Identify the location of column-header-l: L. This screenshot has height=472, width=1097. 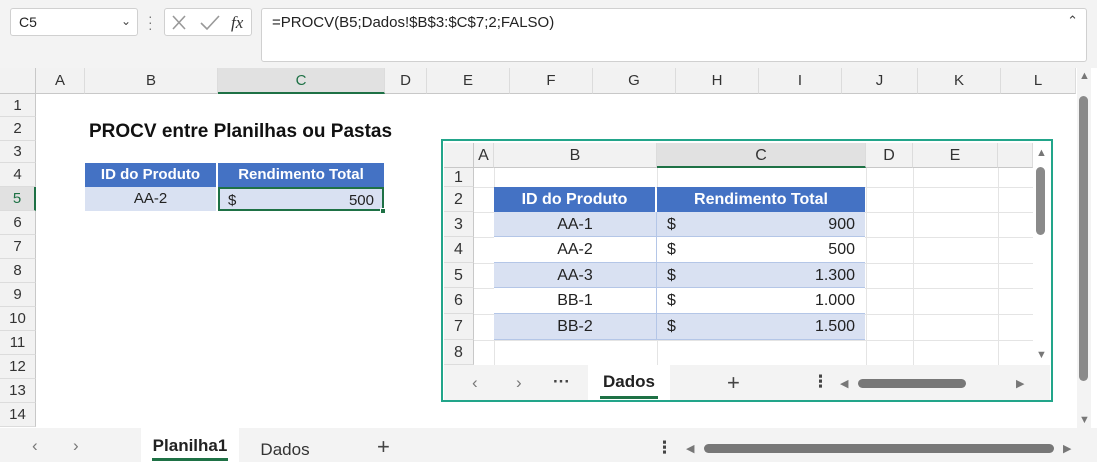
(1038, 81).